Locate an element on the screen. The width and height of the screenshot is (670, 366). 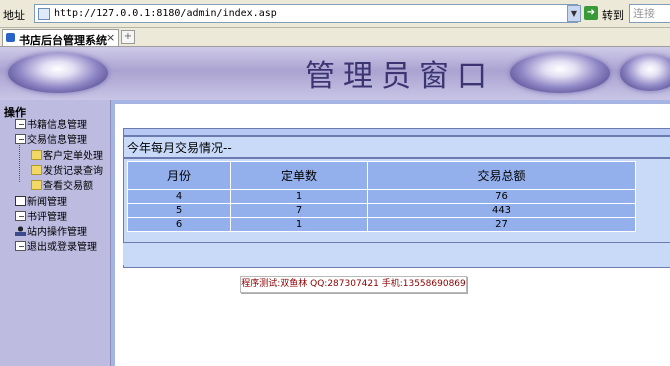
go-button: ➜ 转到 is located at coordinates (604, 13).